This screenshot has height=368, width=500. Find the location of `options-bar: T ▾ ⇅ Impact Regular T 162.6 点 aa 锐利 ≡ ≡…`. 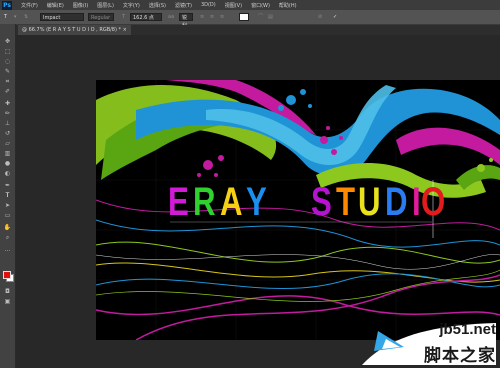

options-bar: T ▾ ⇅ Impact Regular T 162.6 点 aa 锐利 ≡ ≡… is located at coordinates (250, 19).